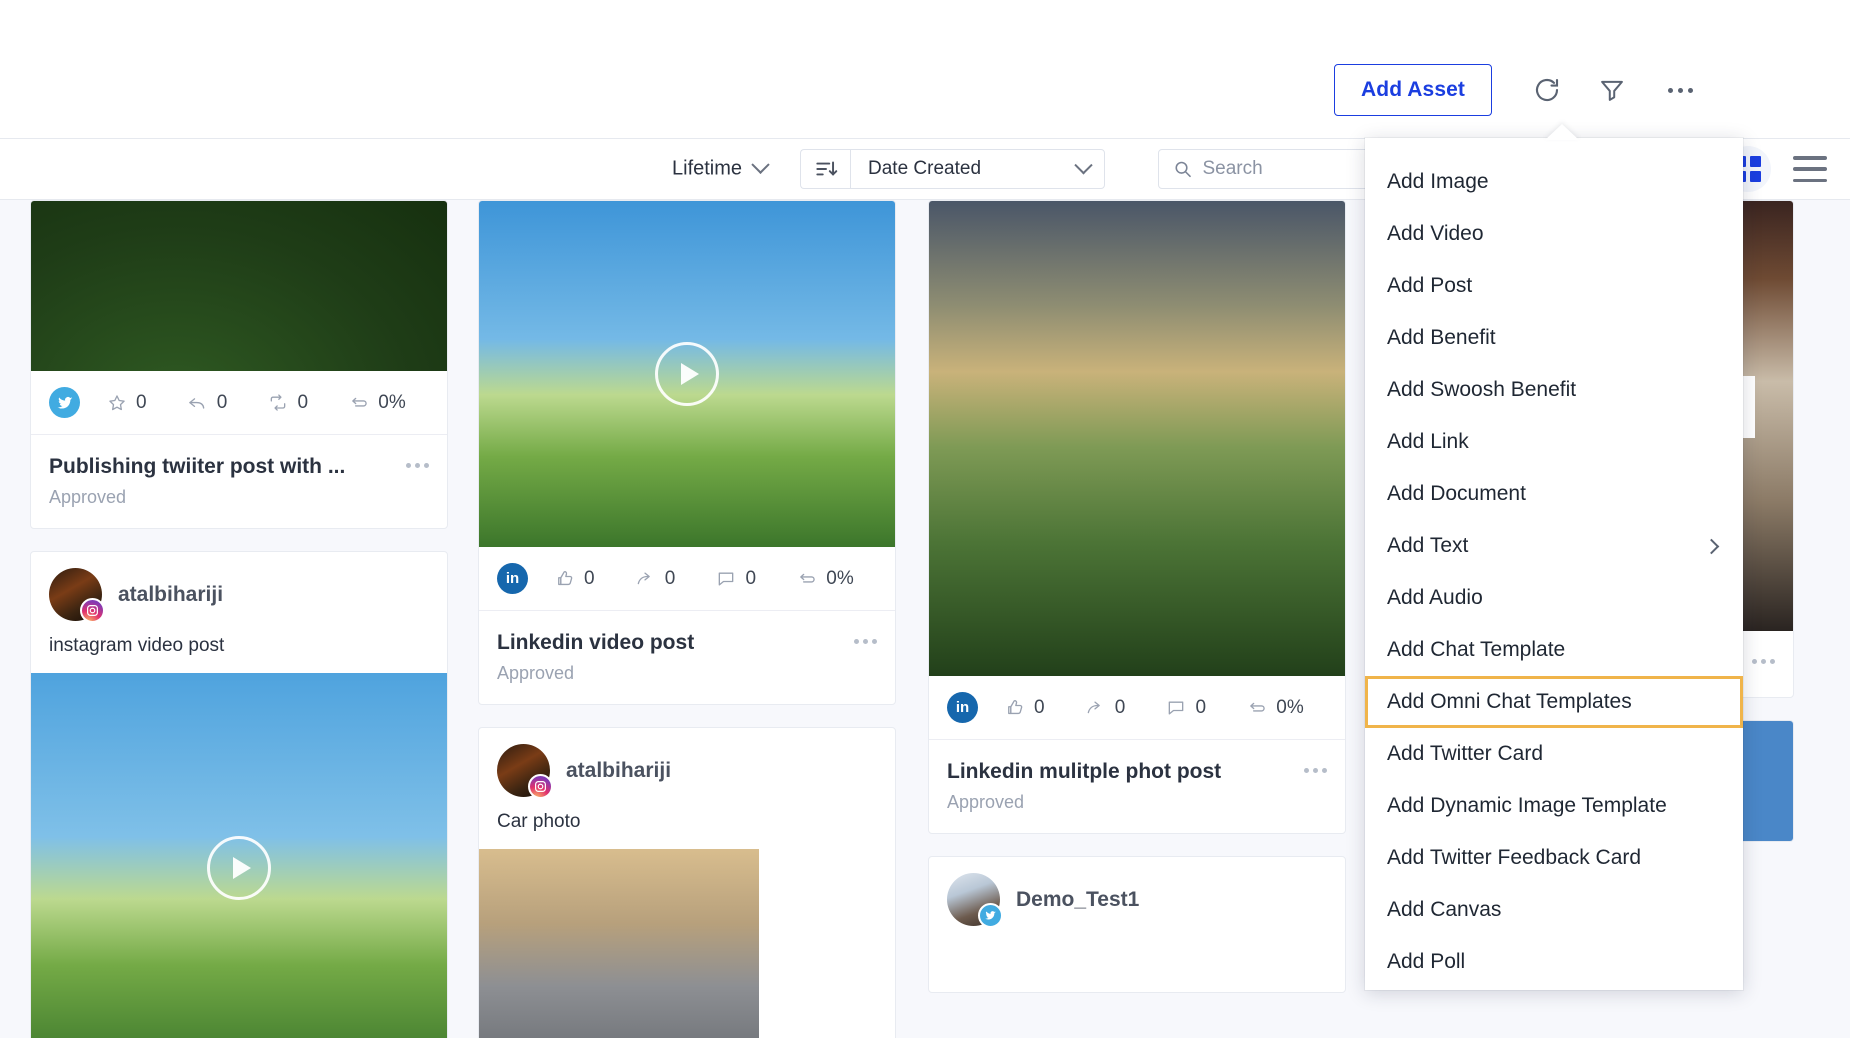 This screenshot has width=1850, height=1038. I want to click on menu-item-add-link: Add Link, so click(1554, 442).